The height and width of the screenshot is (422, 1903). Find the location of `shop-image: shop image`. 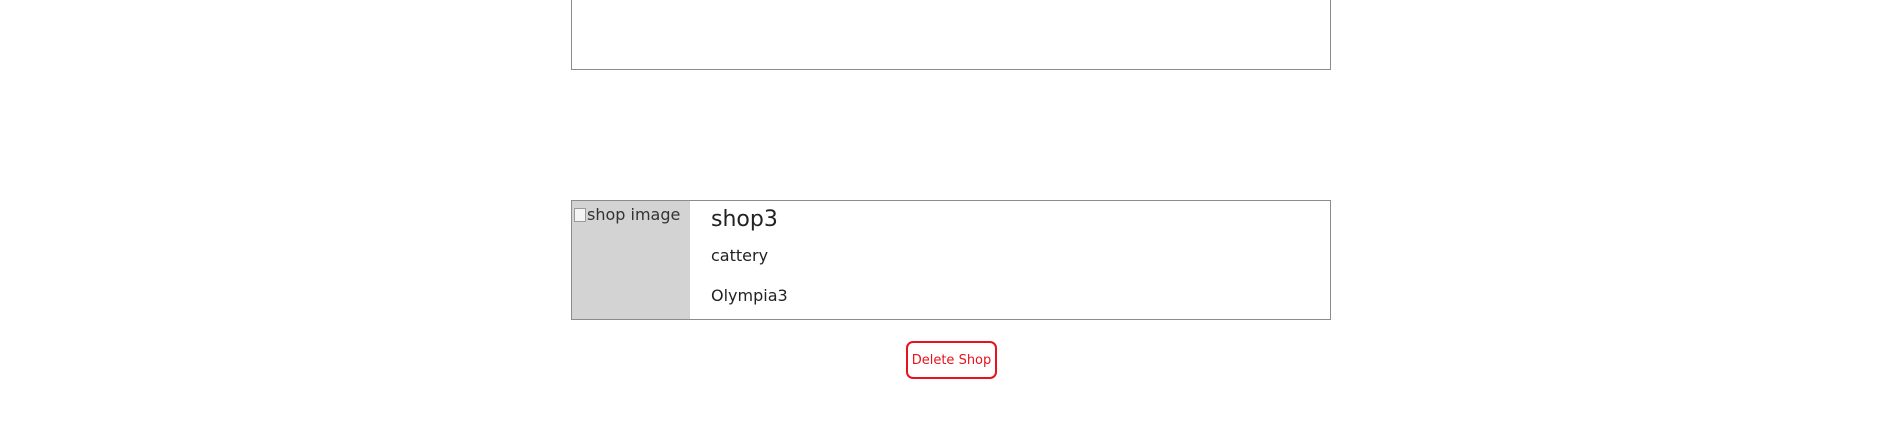

shop-image: shop image is located at coordinates (631, 260).